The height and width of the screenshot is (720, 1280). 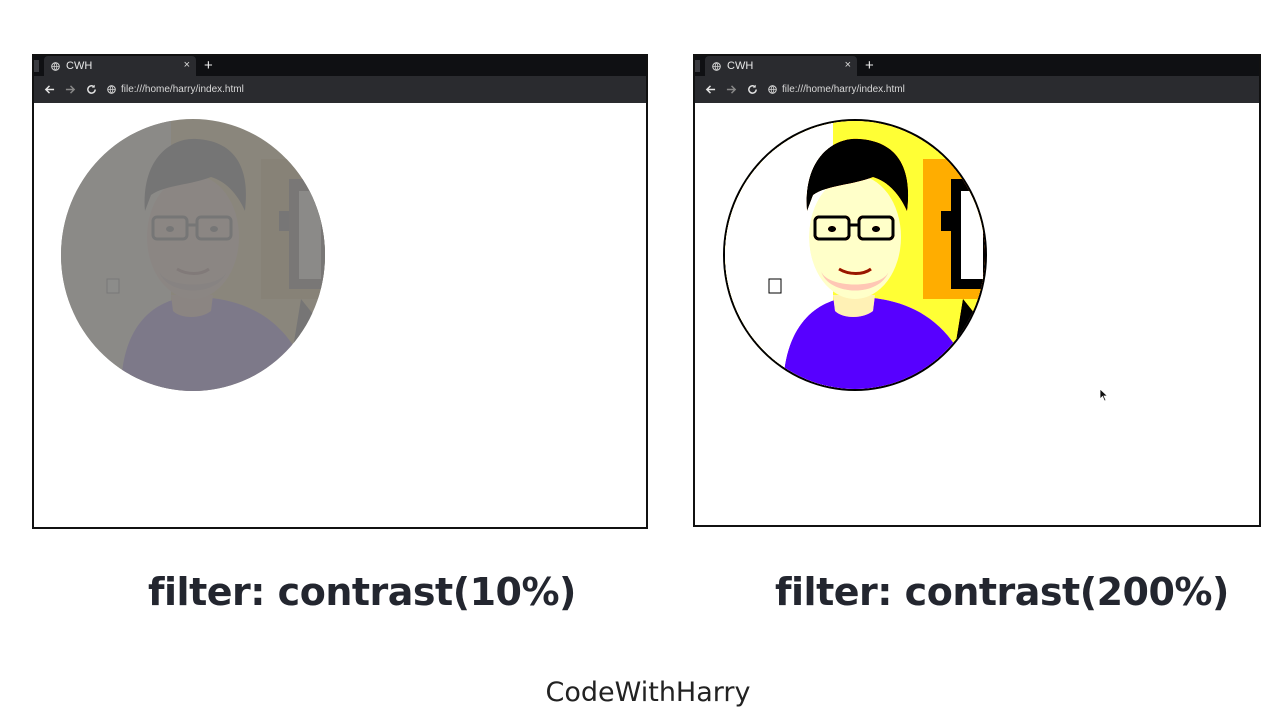 I want to click on footer-brand: CodeWithHarry, so click(x=648, y=692).